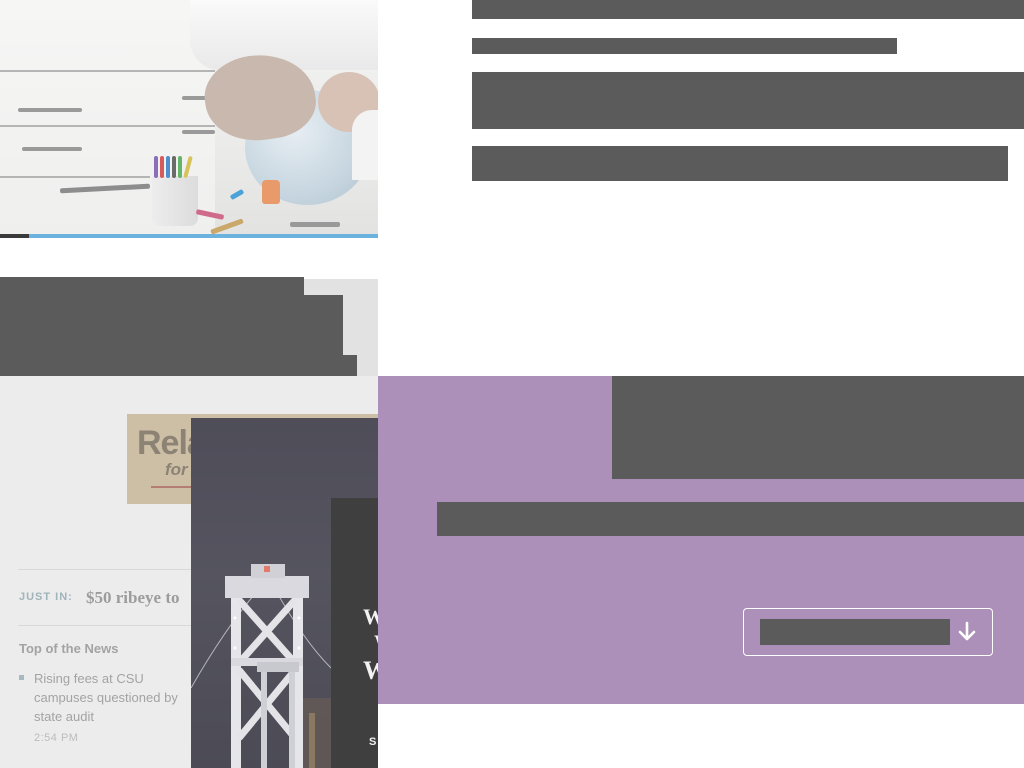 The width and height of the screenshot is (1024, 768). Describe the element at coordinates (21, 677) in the screenshot. I see `story-bullet` at that location.